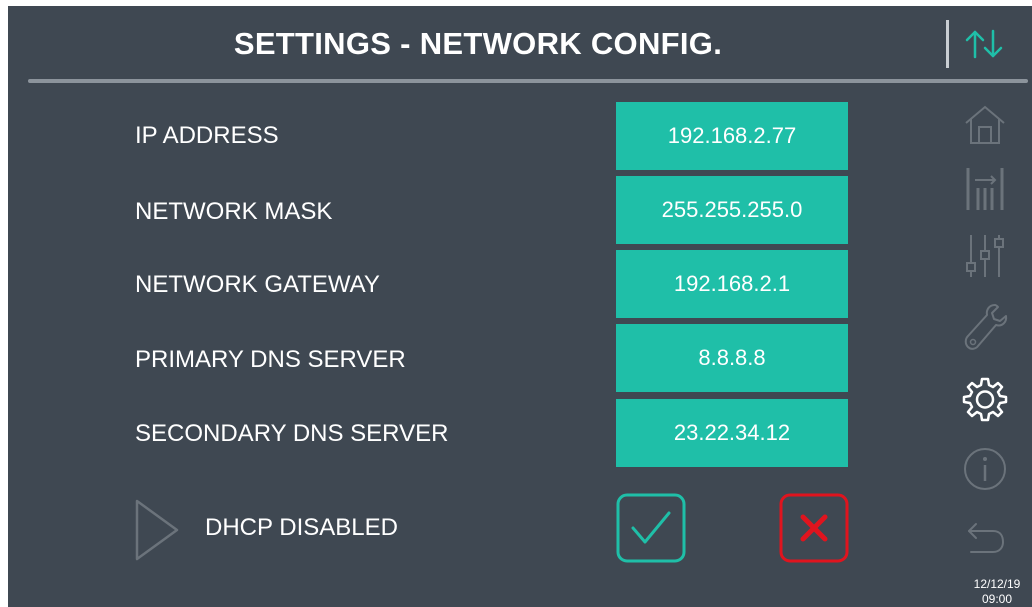 The width and height of the screenshot is (1032, 607). What do you see at coordinates (478, 43) in the screenshot?
I see `page-title: SETTINGS - NETWORK CONFIG.` at bounding box center [478, 43].